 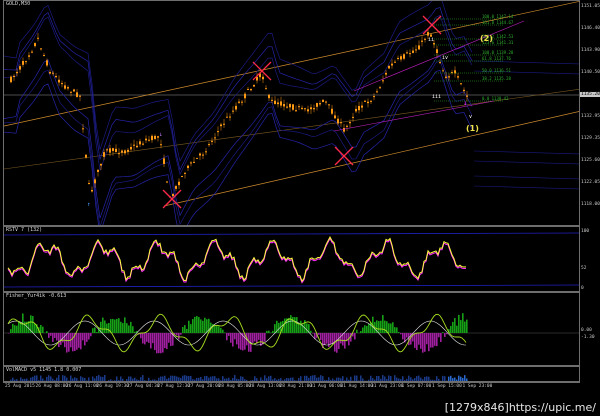 I want to click on time-tick: 1 Sep 15:00, so click(x=447, y=386).